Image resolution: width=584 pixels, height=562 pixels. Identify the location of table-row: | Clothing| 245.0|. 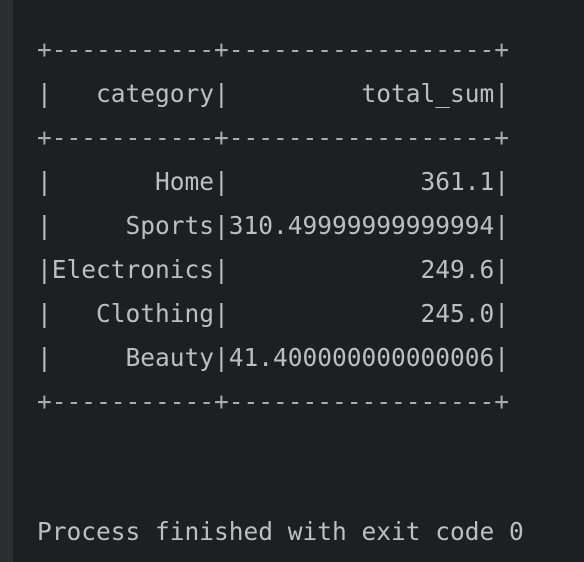
(273, 313).